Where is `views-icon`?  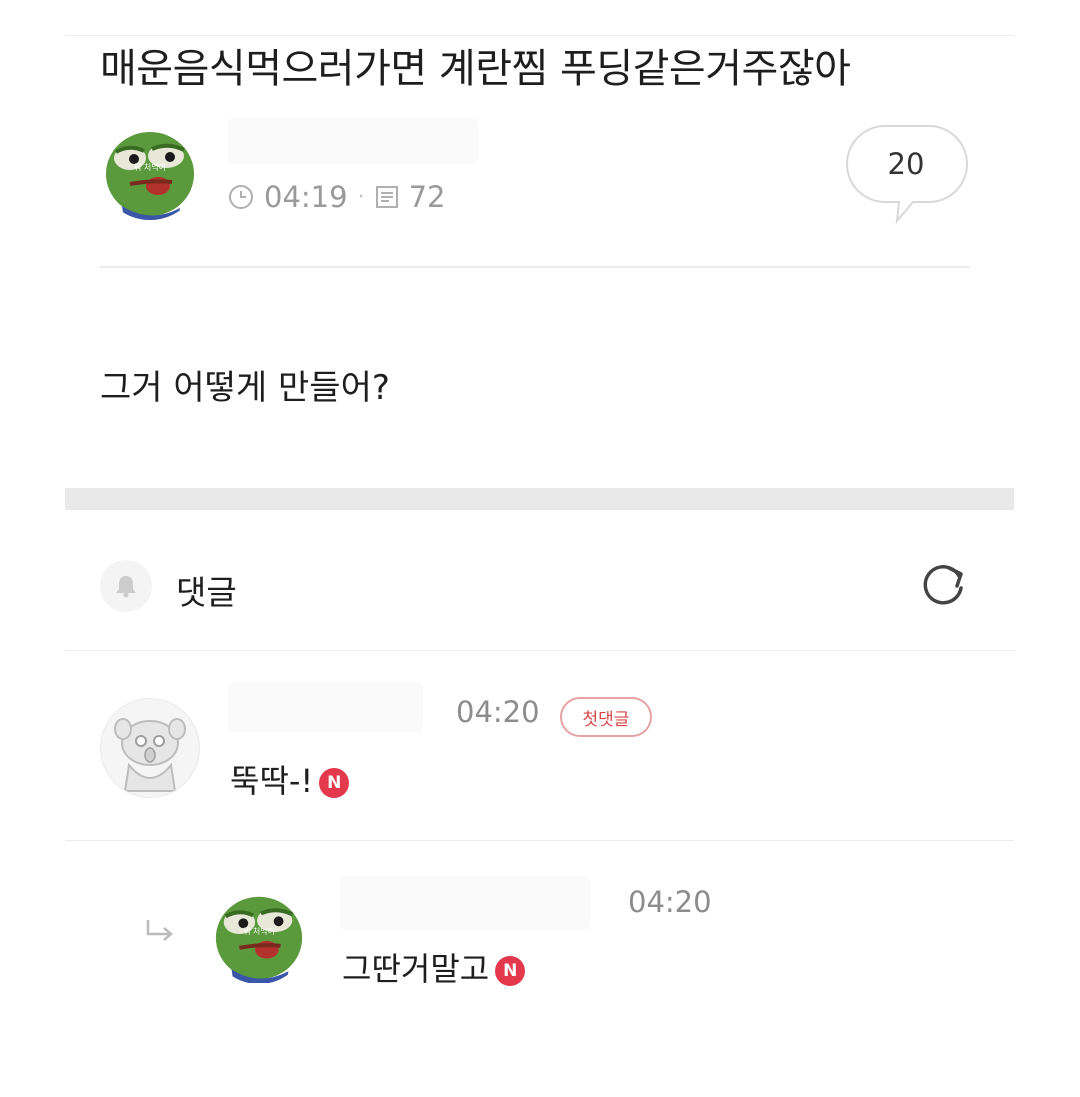
views-icon is located at coordinates (387, 197).